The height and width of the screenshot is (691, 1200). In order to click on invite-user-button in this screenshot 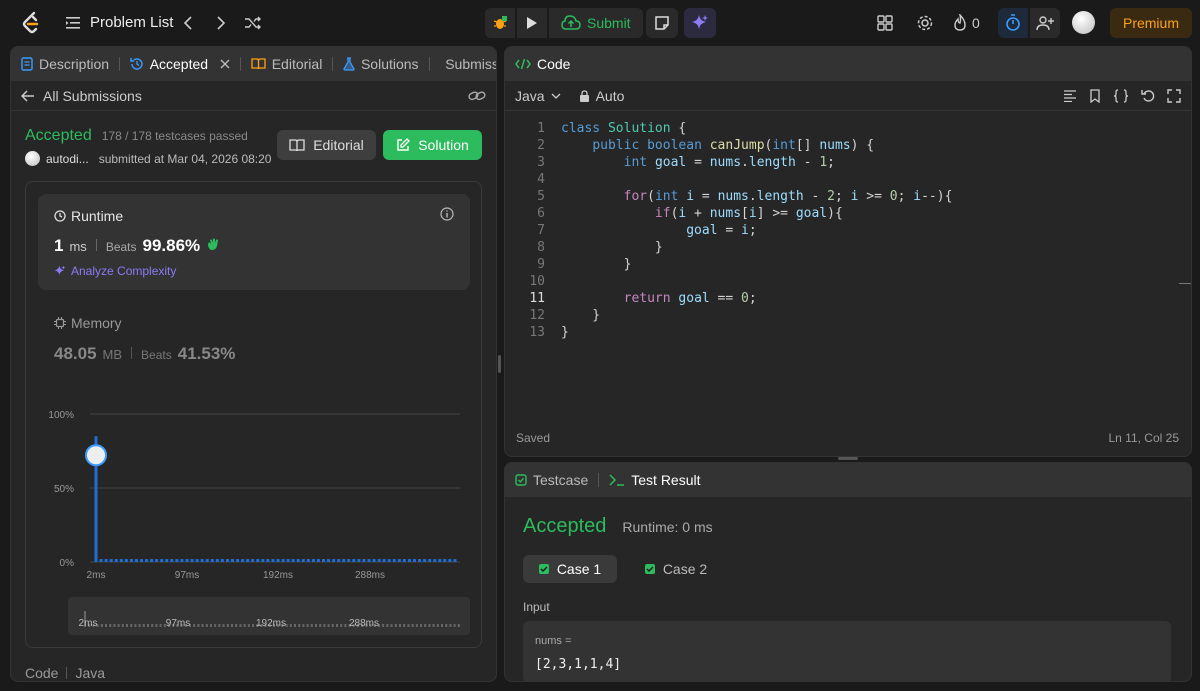, I will do `click(1045, 23)`.